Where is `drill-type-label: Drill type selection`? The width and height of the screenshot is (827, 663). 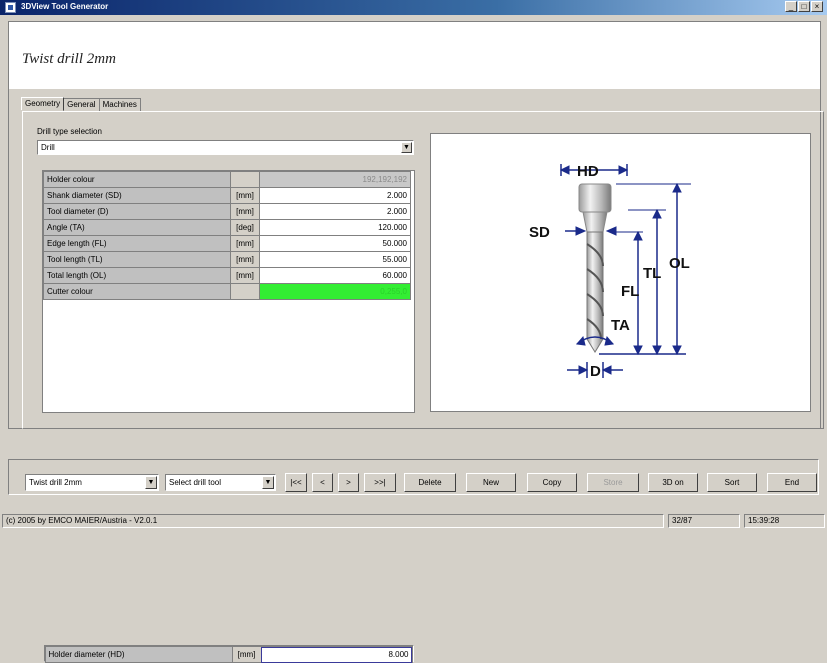
drill-type-label: Drill type selection is located at coordinates (69, 131).